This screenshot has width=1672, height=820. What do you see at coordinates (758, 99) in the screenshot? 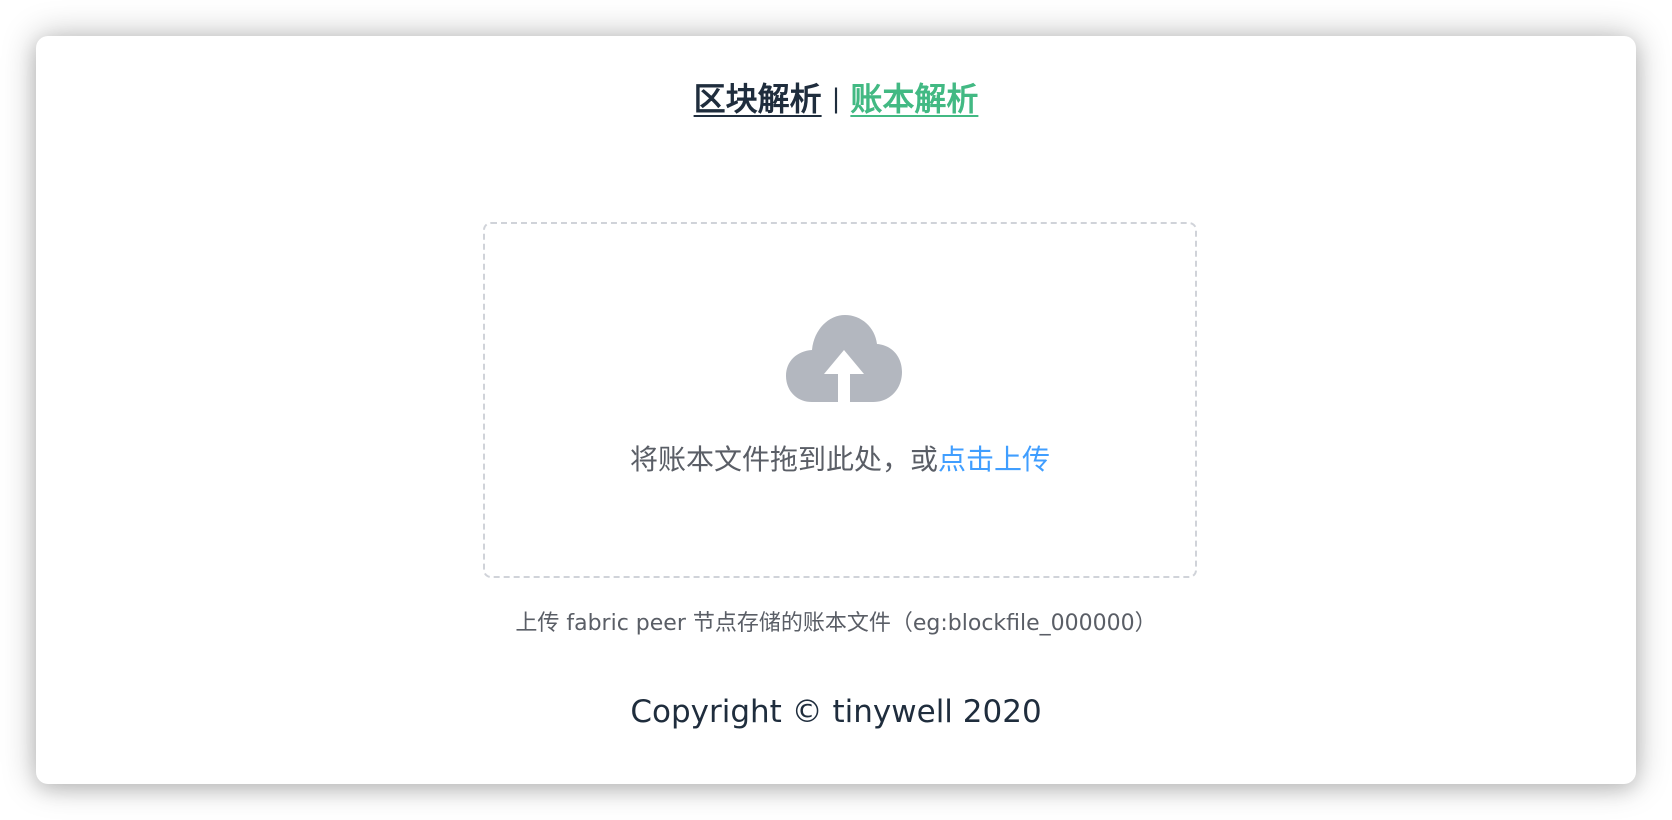
I see `block-parse-link: 区块解析` at bounding box center [758, 99].